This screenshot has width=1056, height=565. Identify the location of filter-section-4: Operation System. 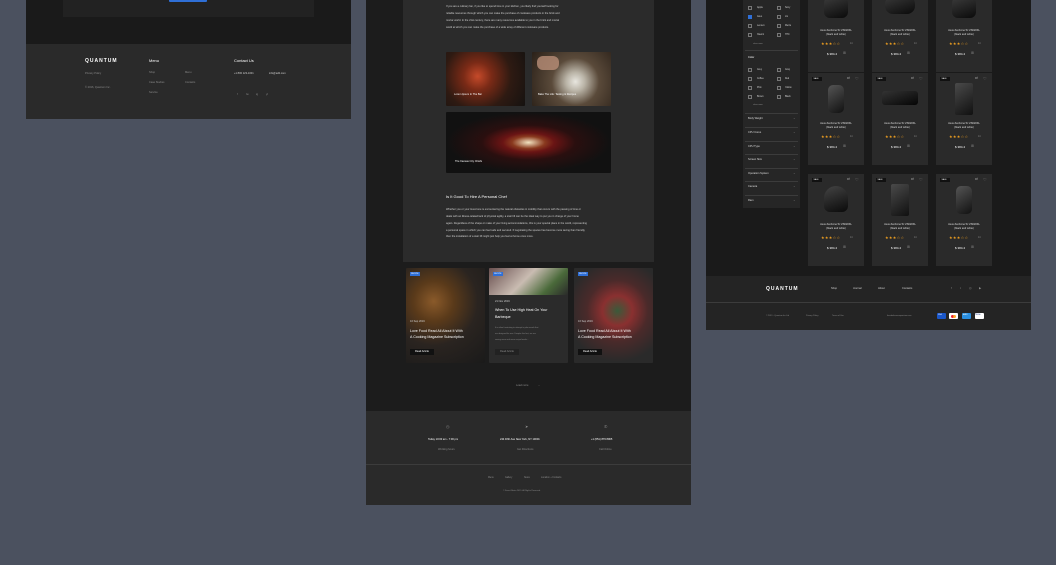
(758, 174).